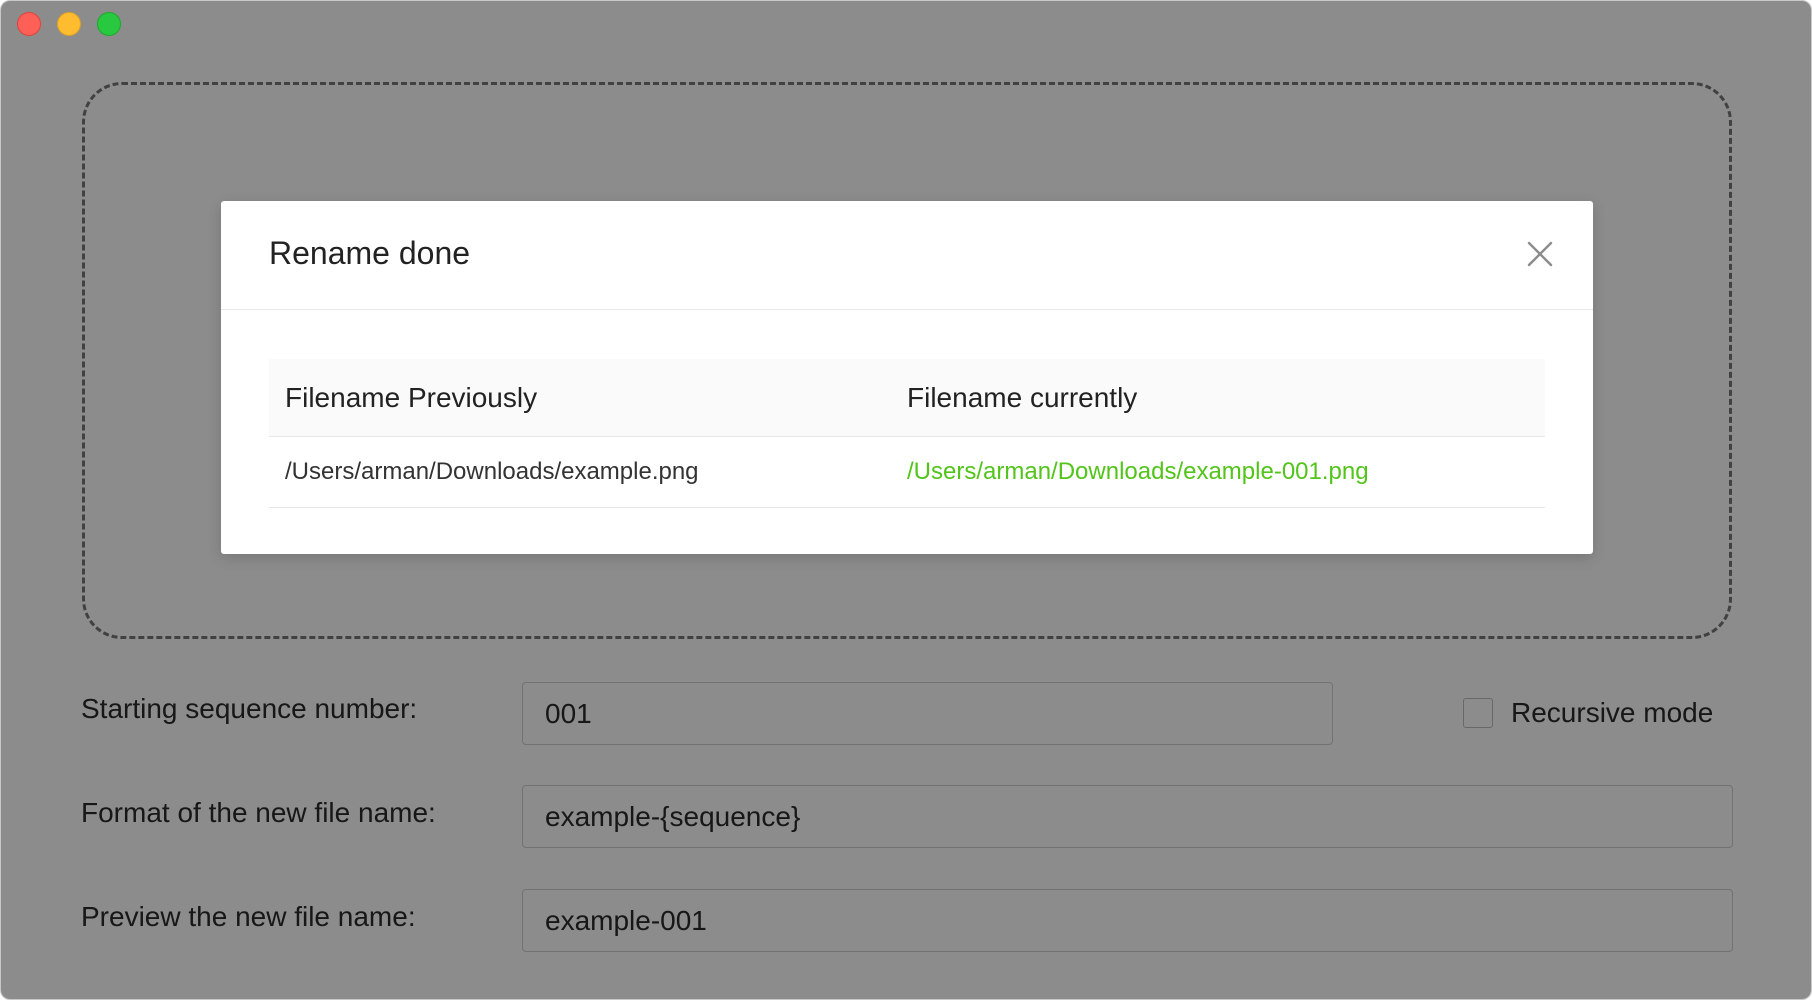  Describe the element at coordinates (69, 24) in the screenshot. I see `window-minimize-button` at that location.